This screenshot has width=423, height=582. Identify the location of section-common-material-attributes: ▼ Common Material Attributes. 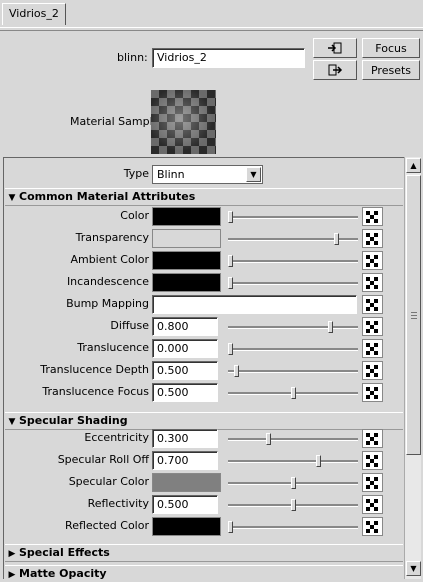
(204, 197).